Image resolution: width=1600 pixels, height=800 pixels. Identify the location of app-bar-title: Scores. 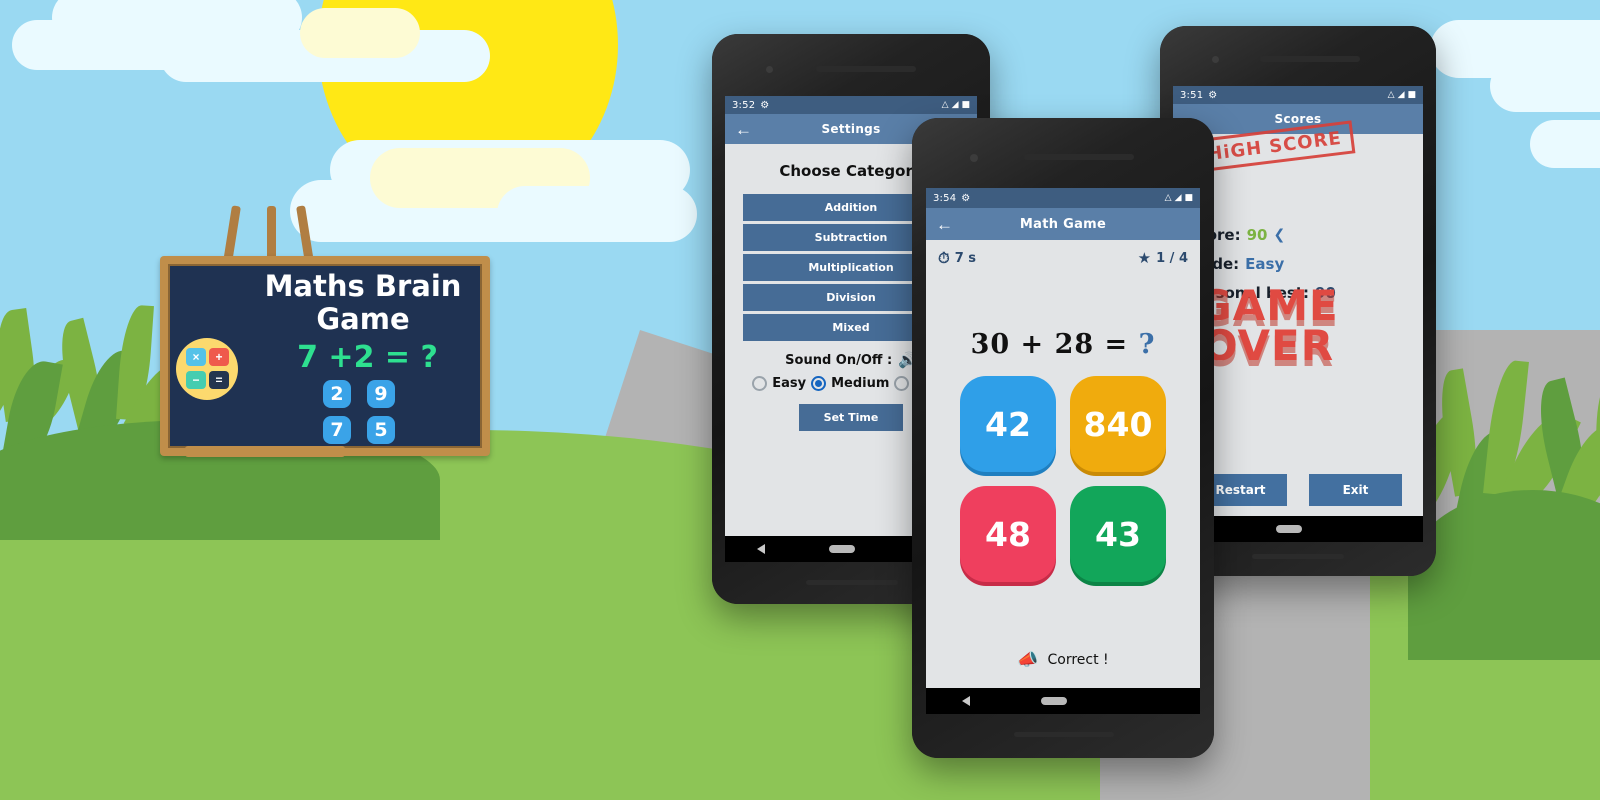
(1298, 119).